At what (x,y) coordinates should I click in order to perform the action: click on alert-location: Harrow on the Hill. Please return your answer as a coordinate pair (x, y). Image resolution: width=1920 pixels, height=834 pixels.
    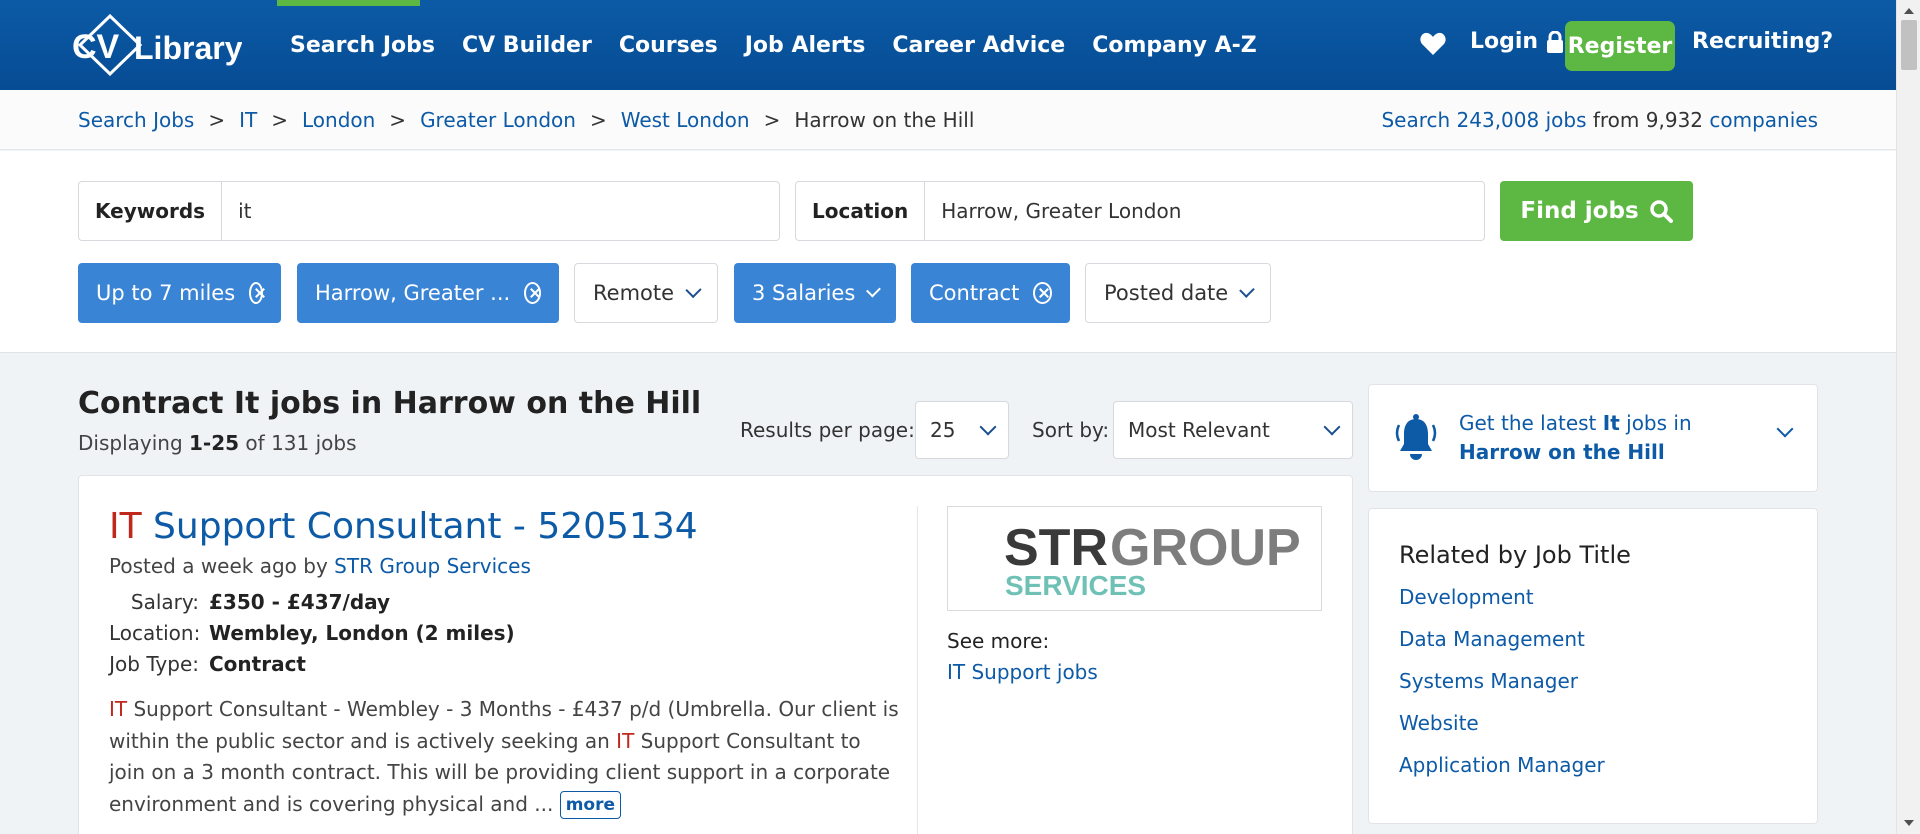
    Looking at the image, I should click on (1562, 452).